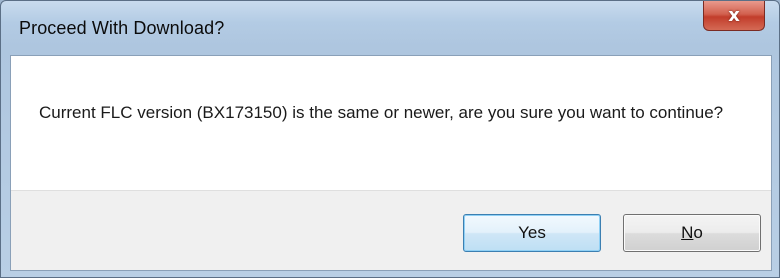  I want to click on yes-button: Yes, so click(532, 233).